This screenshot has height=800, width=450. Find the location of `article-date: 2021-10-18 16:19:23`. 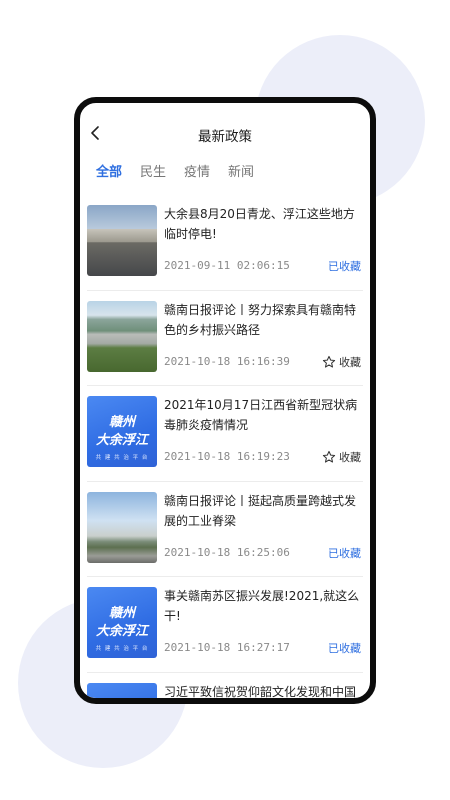

article-date: 2021-10-18 16:19:23 is located at coordinates (227, 456).